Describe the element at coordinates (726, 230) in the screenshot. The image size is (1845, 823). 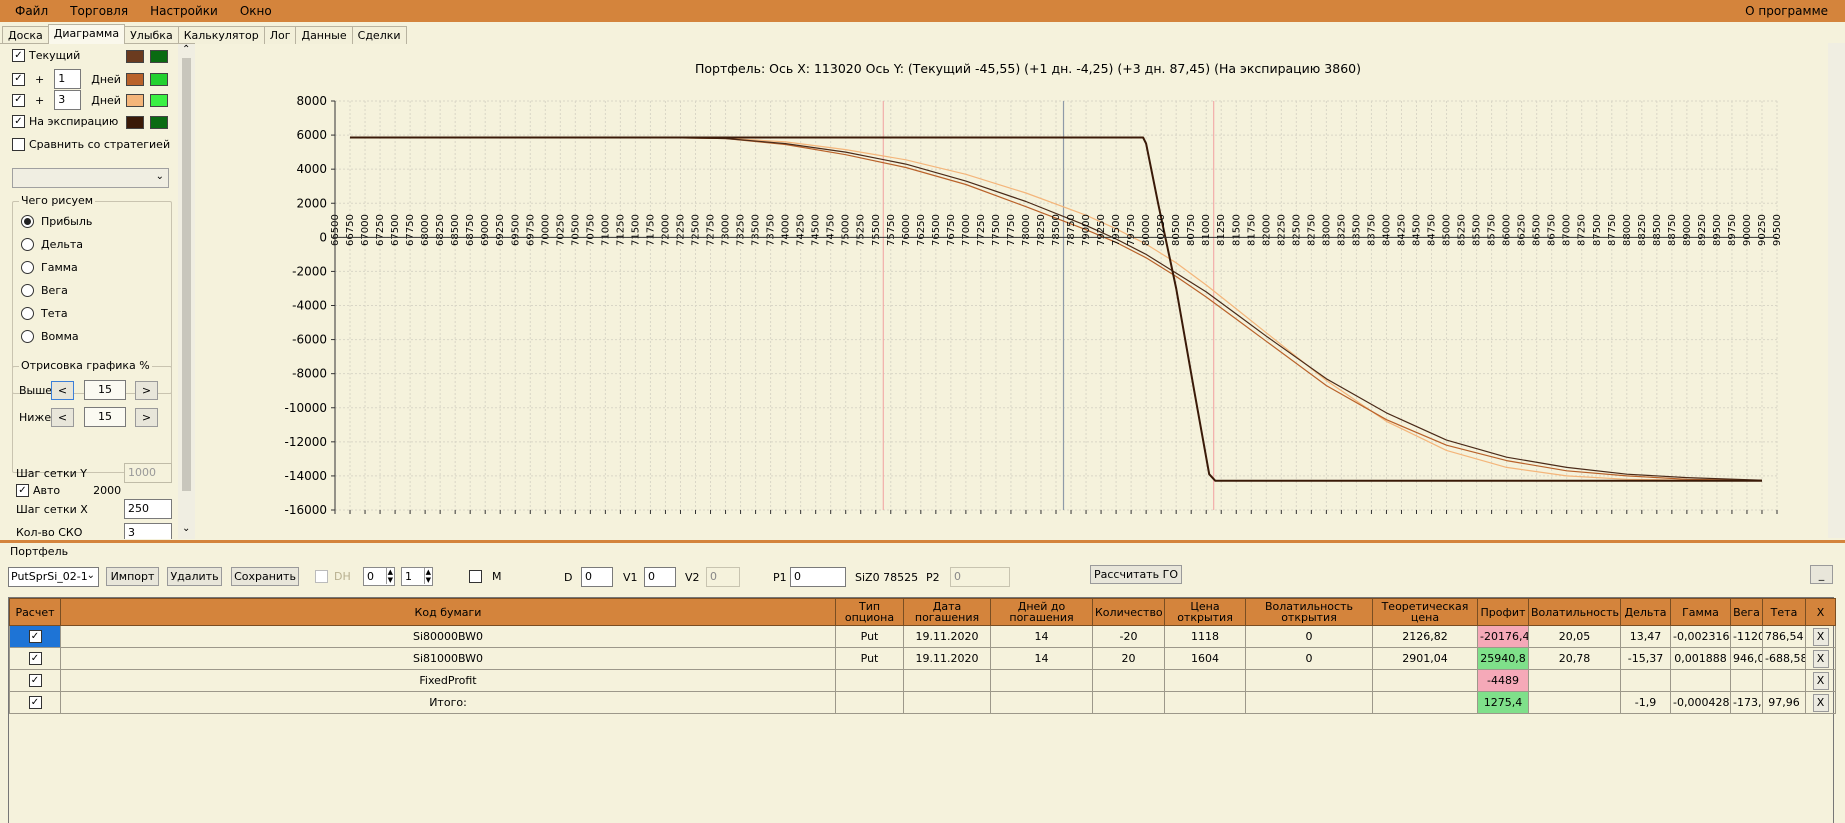
I see `x-tick-label: 73000` at that location.